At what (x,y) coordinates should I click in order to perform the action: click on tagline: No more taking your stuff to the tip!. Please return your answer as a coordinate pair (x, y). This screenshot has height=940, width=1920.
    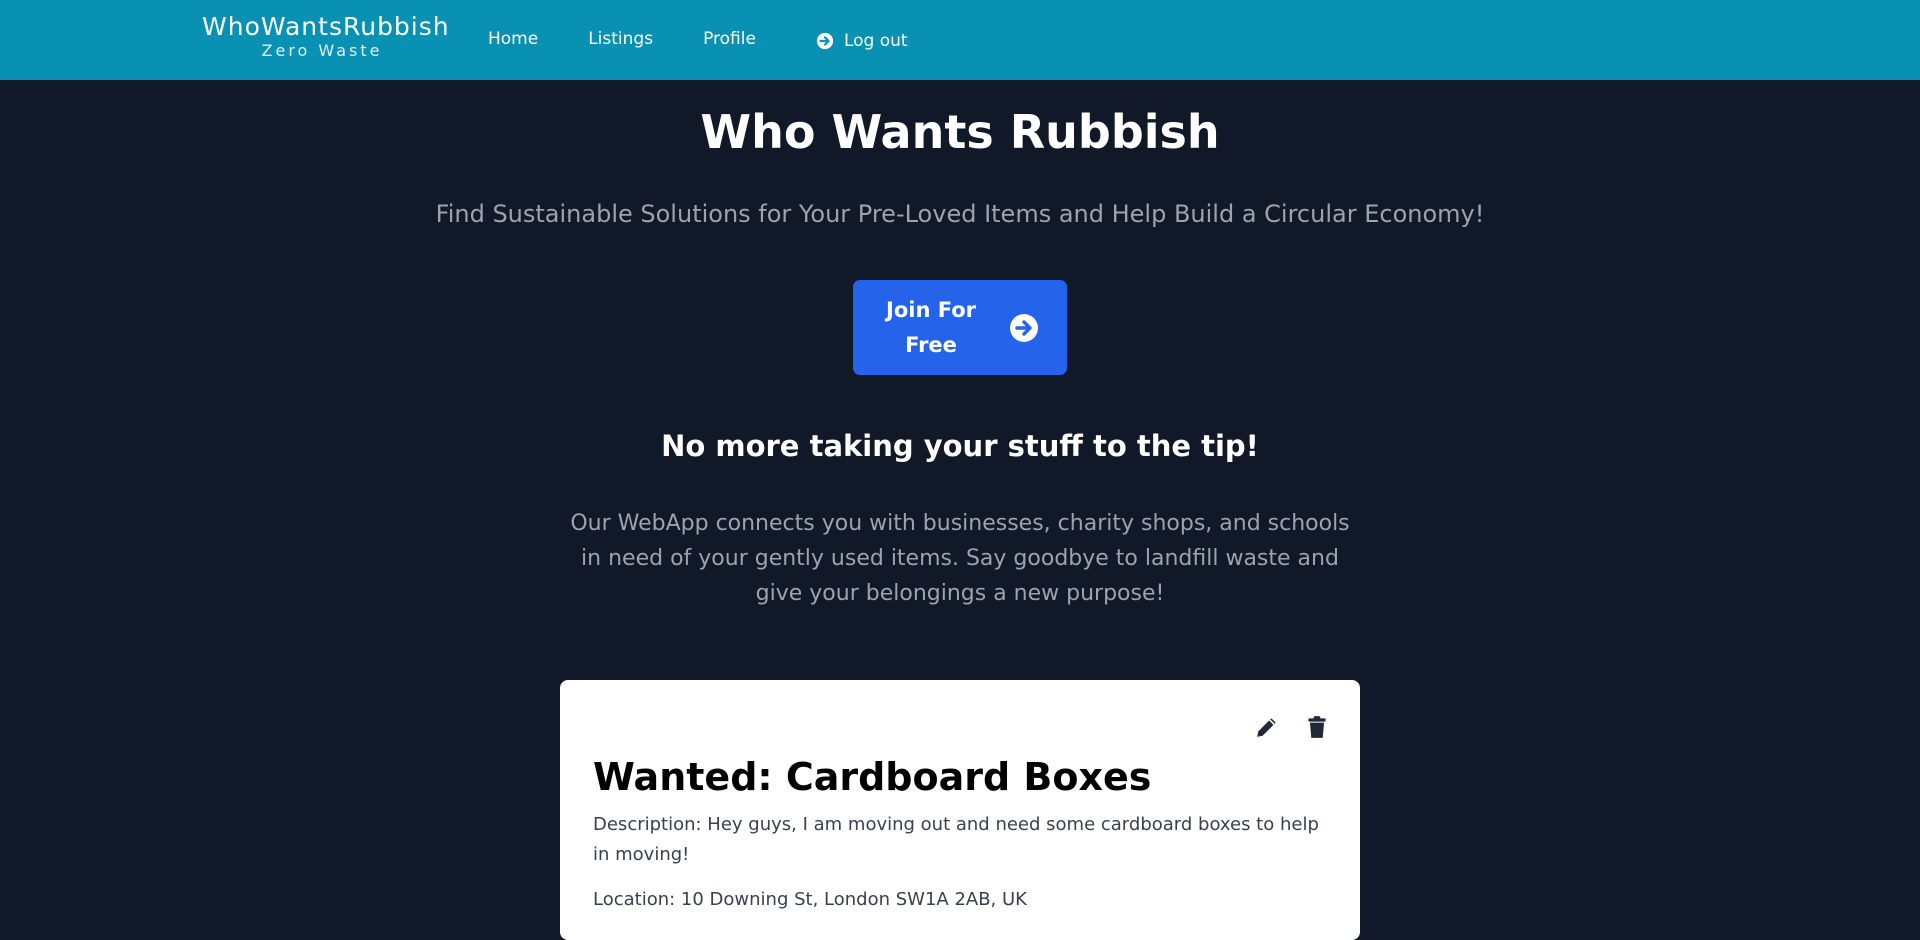
    Looking at the image, I should click on (960, 446).